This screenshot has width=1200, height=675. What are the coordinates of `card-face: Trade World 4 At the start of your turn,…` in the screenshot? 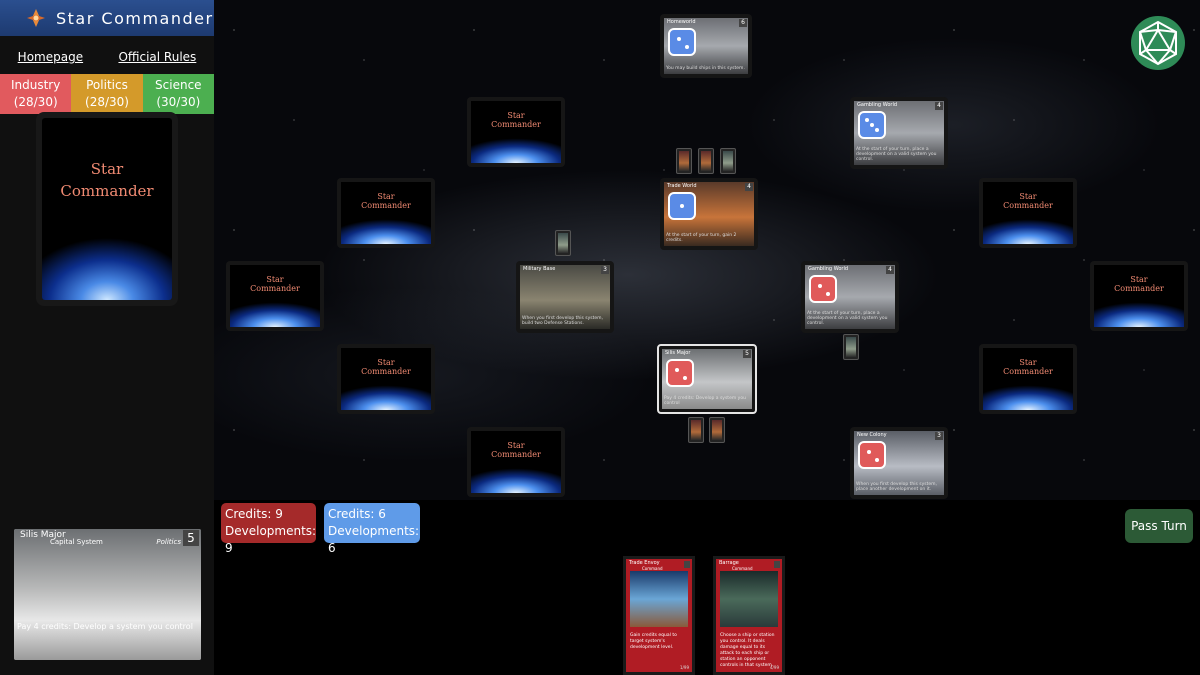 It's located at (709, 214).